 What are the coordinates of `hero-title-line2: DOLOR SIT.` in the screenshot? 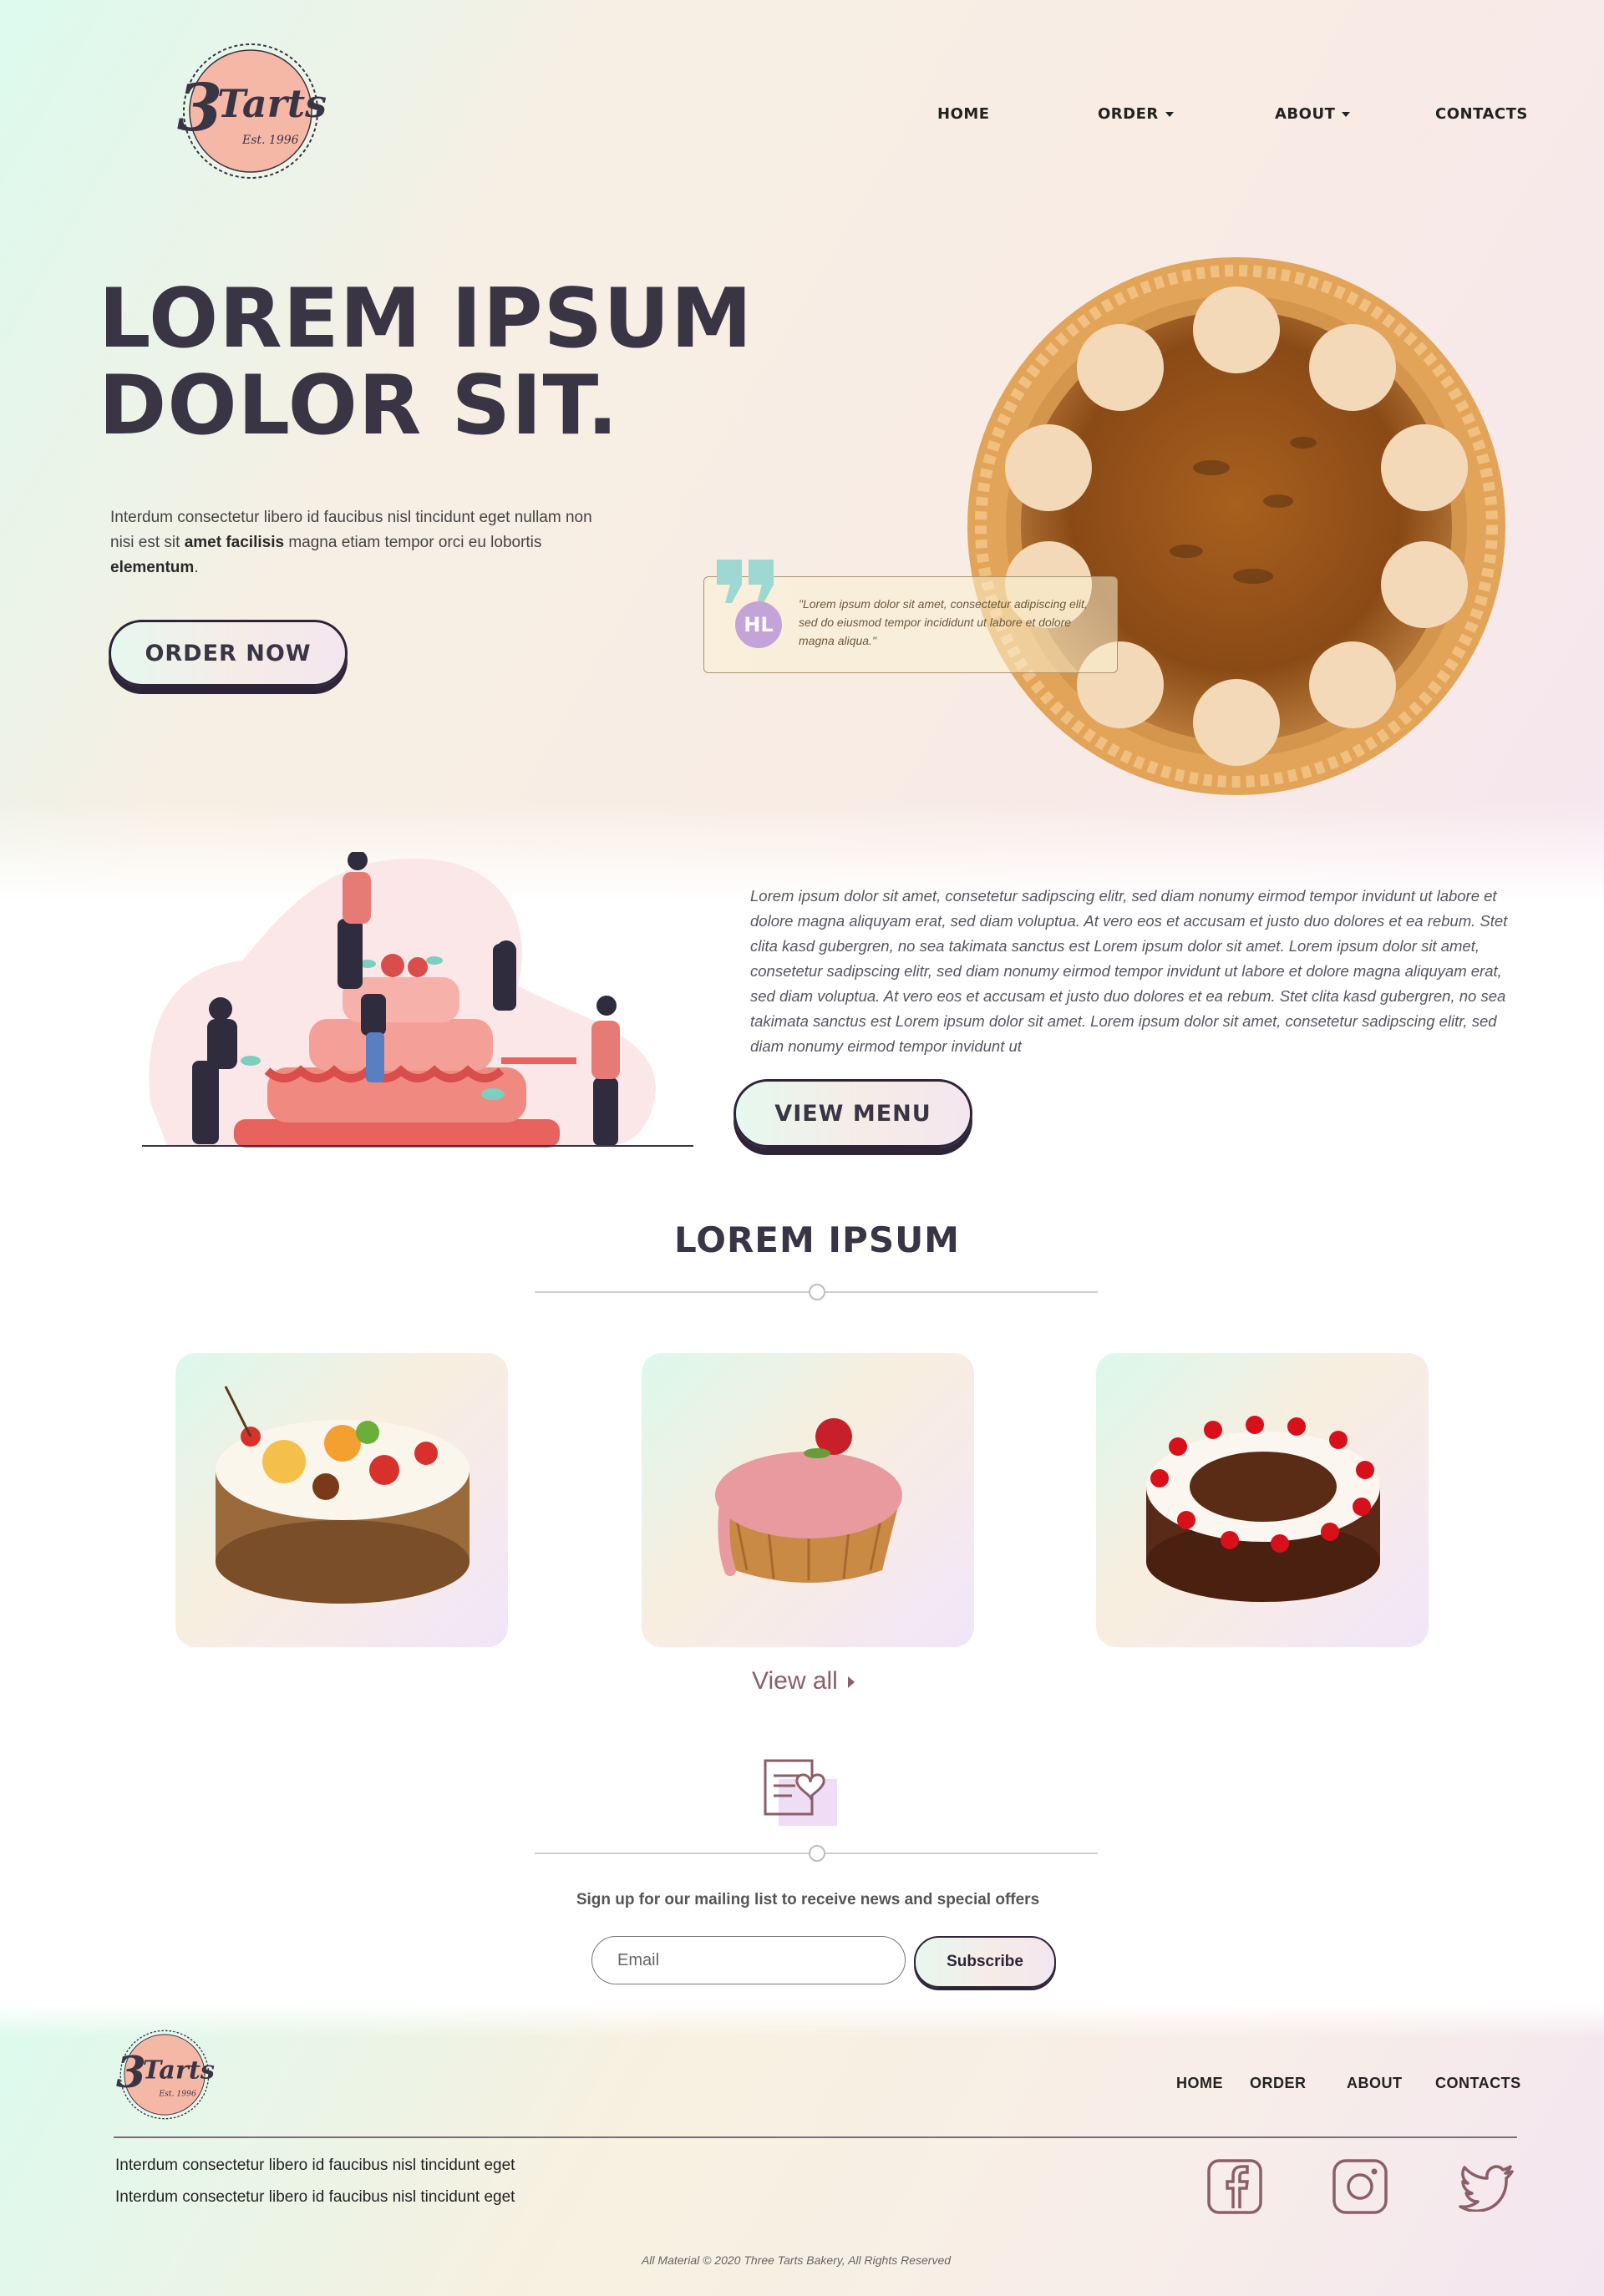 It's located at (359, 406).